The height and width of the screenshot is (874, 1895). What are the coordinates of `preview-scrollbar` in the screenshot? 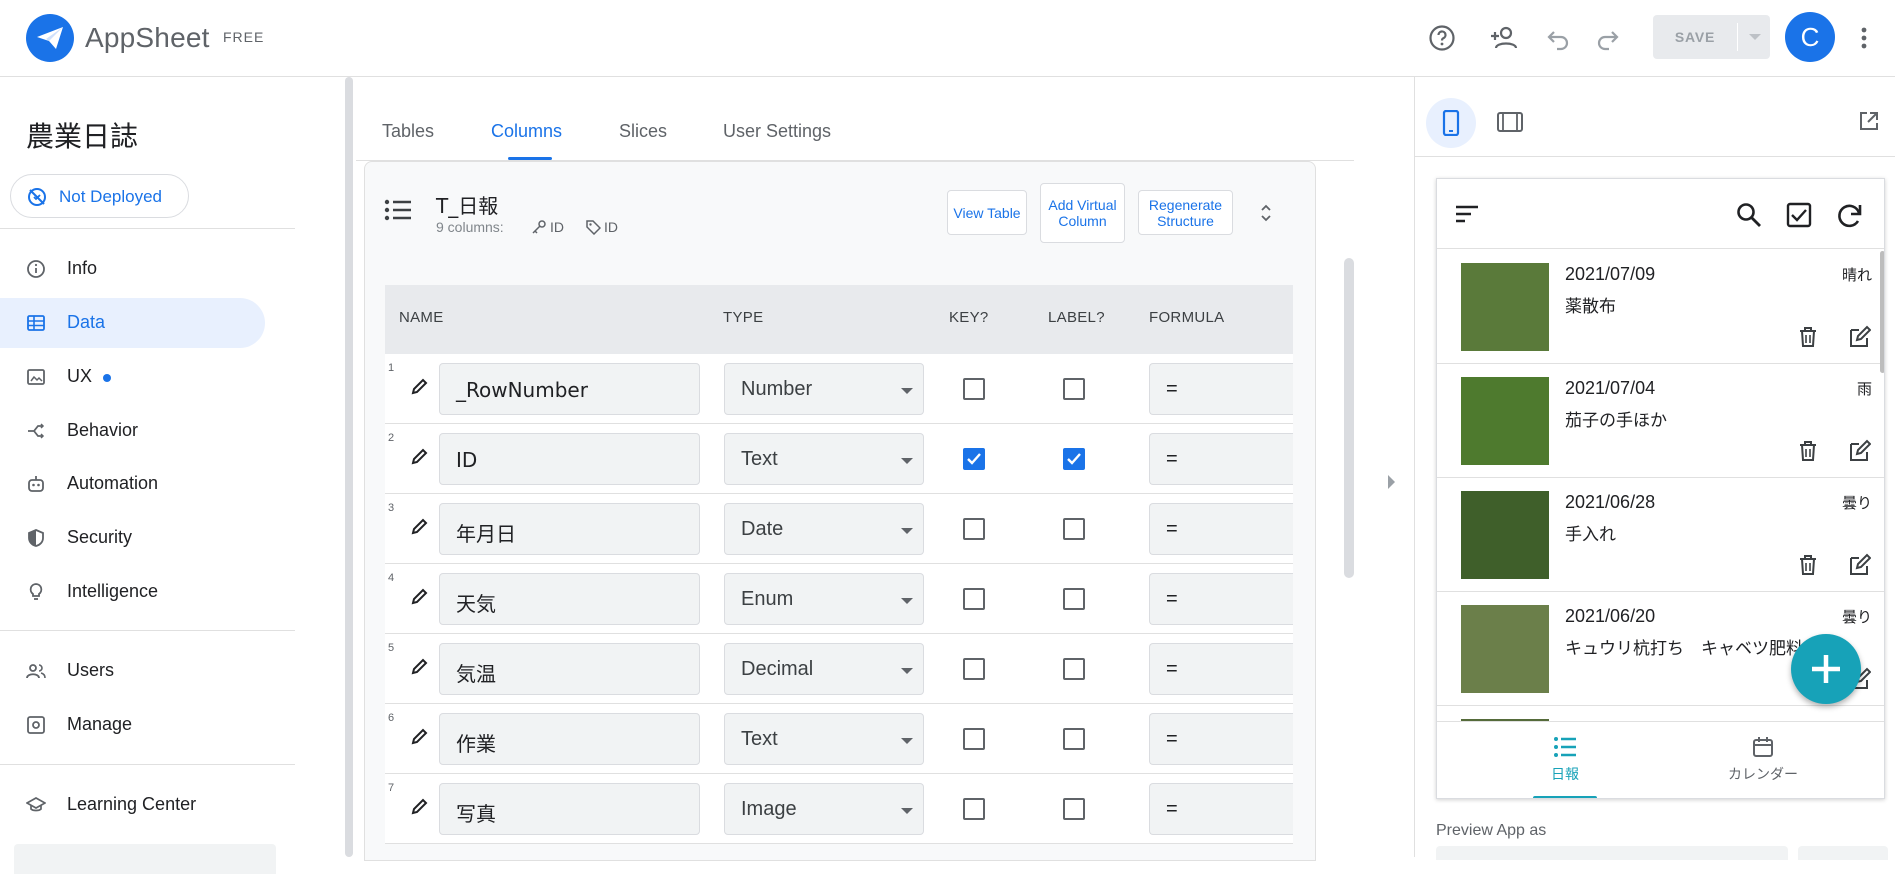 It's located at (1882, 312).